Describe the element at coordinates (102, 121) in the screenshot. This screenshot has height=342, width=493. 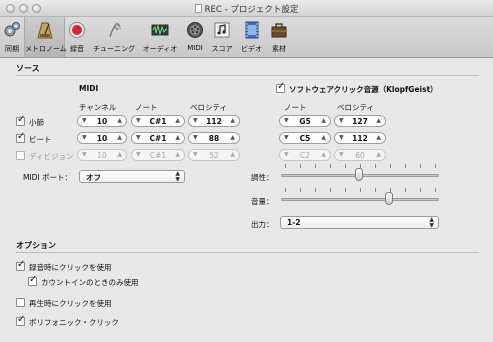
I see `bar-channel-stepper: ▼ 10 ▲` at that location.